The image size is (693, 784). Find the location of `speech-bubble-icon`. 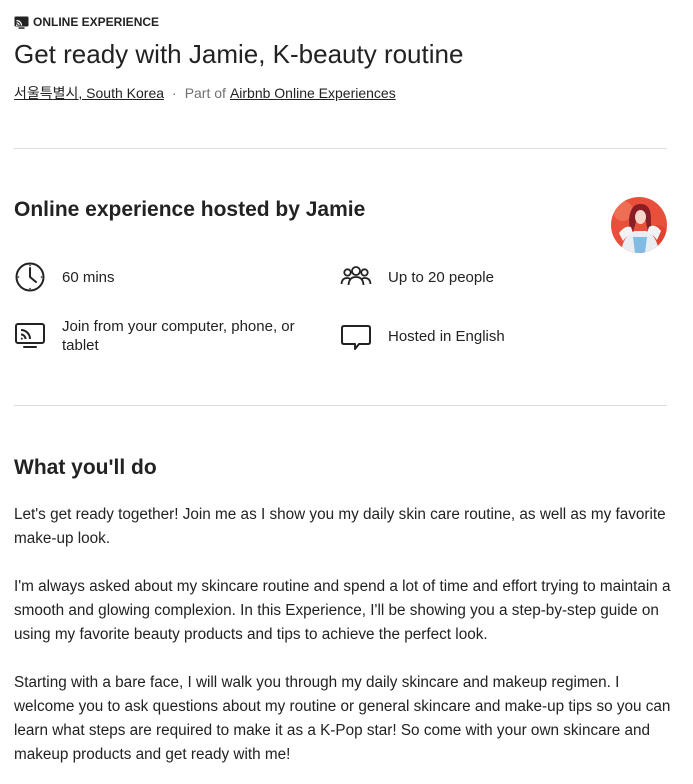

speech-bubble-icon is located at coordinates (356, 337).